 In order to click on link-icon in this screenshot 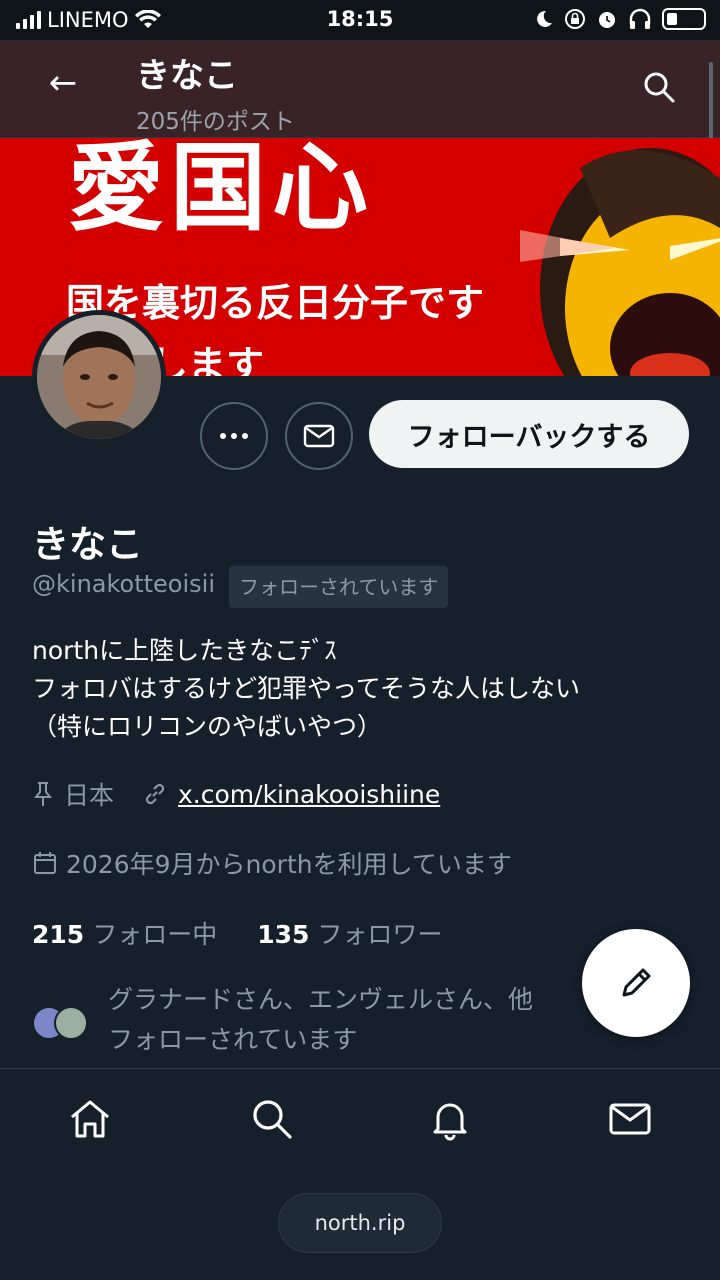, I will do `click(155, 794)`.